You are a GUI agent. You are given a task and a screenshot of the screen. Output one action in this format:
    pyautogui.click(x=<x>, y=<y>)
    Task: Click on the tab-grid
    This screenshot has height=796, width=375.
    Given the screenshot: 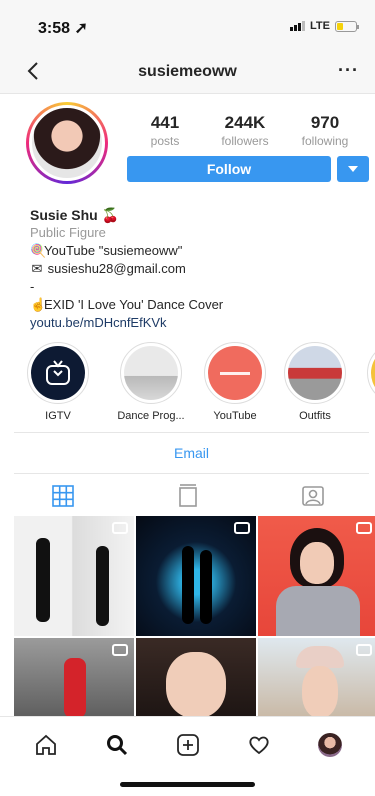 What is the action you would take?
    pyautogui.click(x=62, y=496)
    